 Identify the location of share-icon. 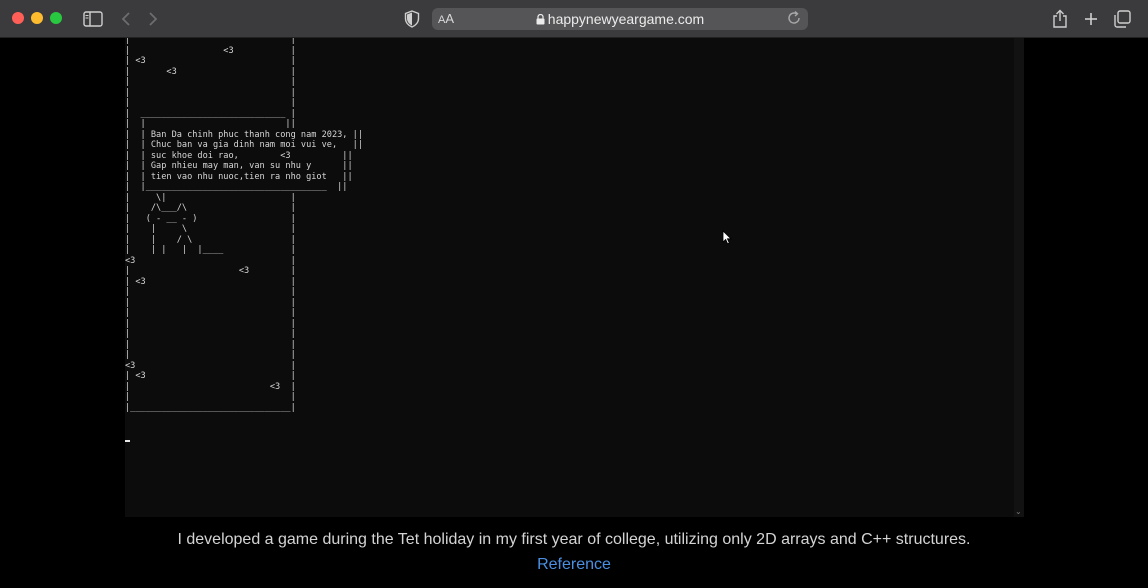
(1060, 19).